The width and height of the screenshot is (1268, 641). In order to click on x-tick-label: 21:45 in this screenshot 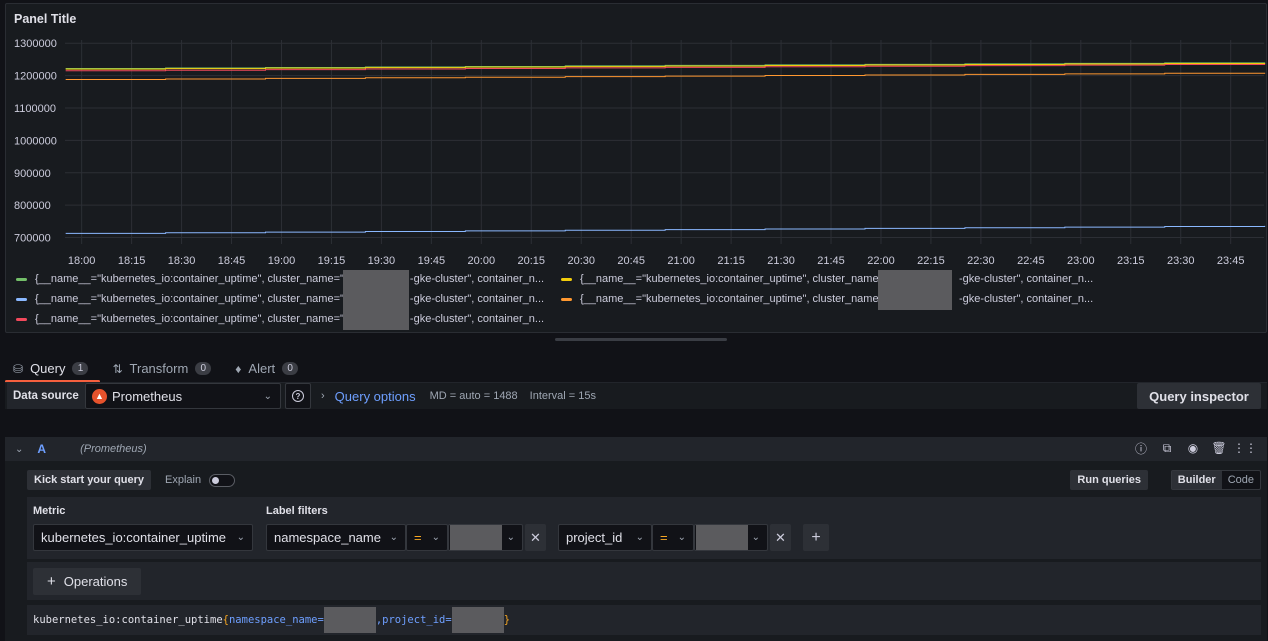, I will do `click(831, 261)`.